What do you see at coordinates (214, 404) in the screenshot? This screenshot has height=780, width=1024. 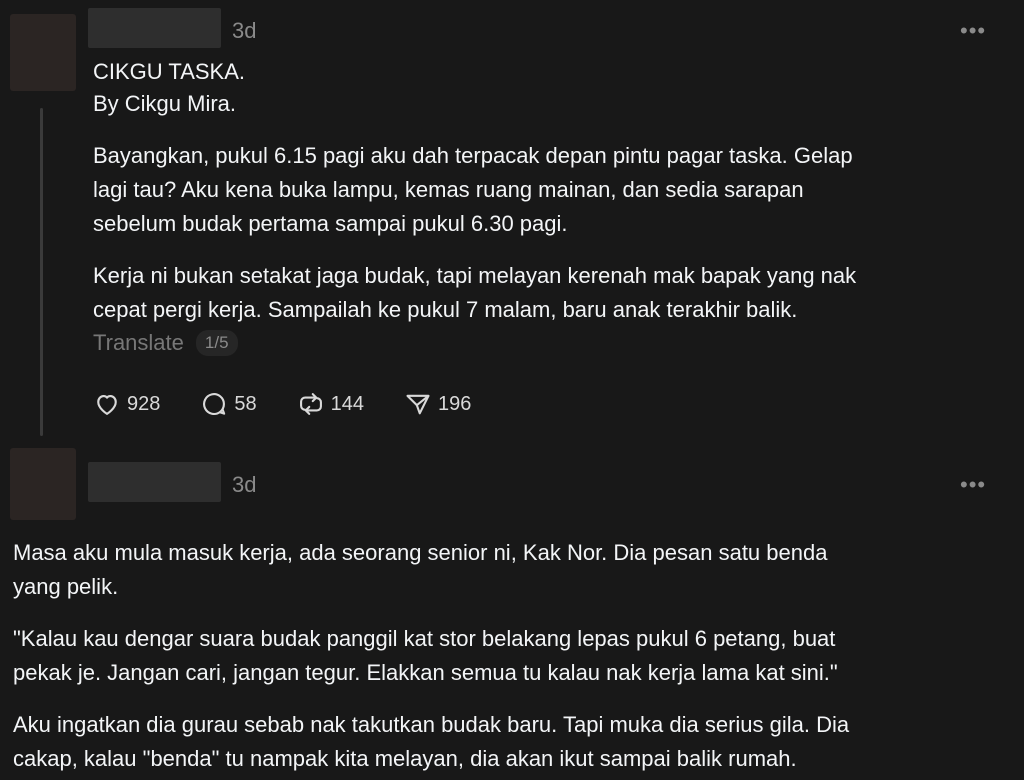 I see `comment-icon` at bounding box center [214, 404].